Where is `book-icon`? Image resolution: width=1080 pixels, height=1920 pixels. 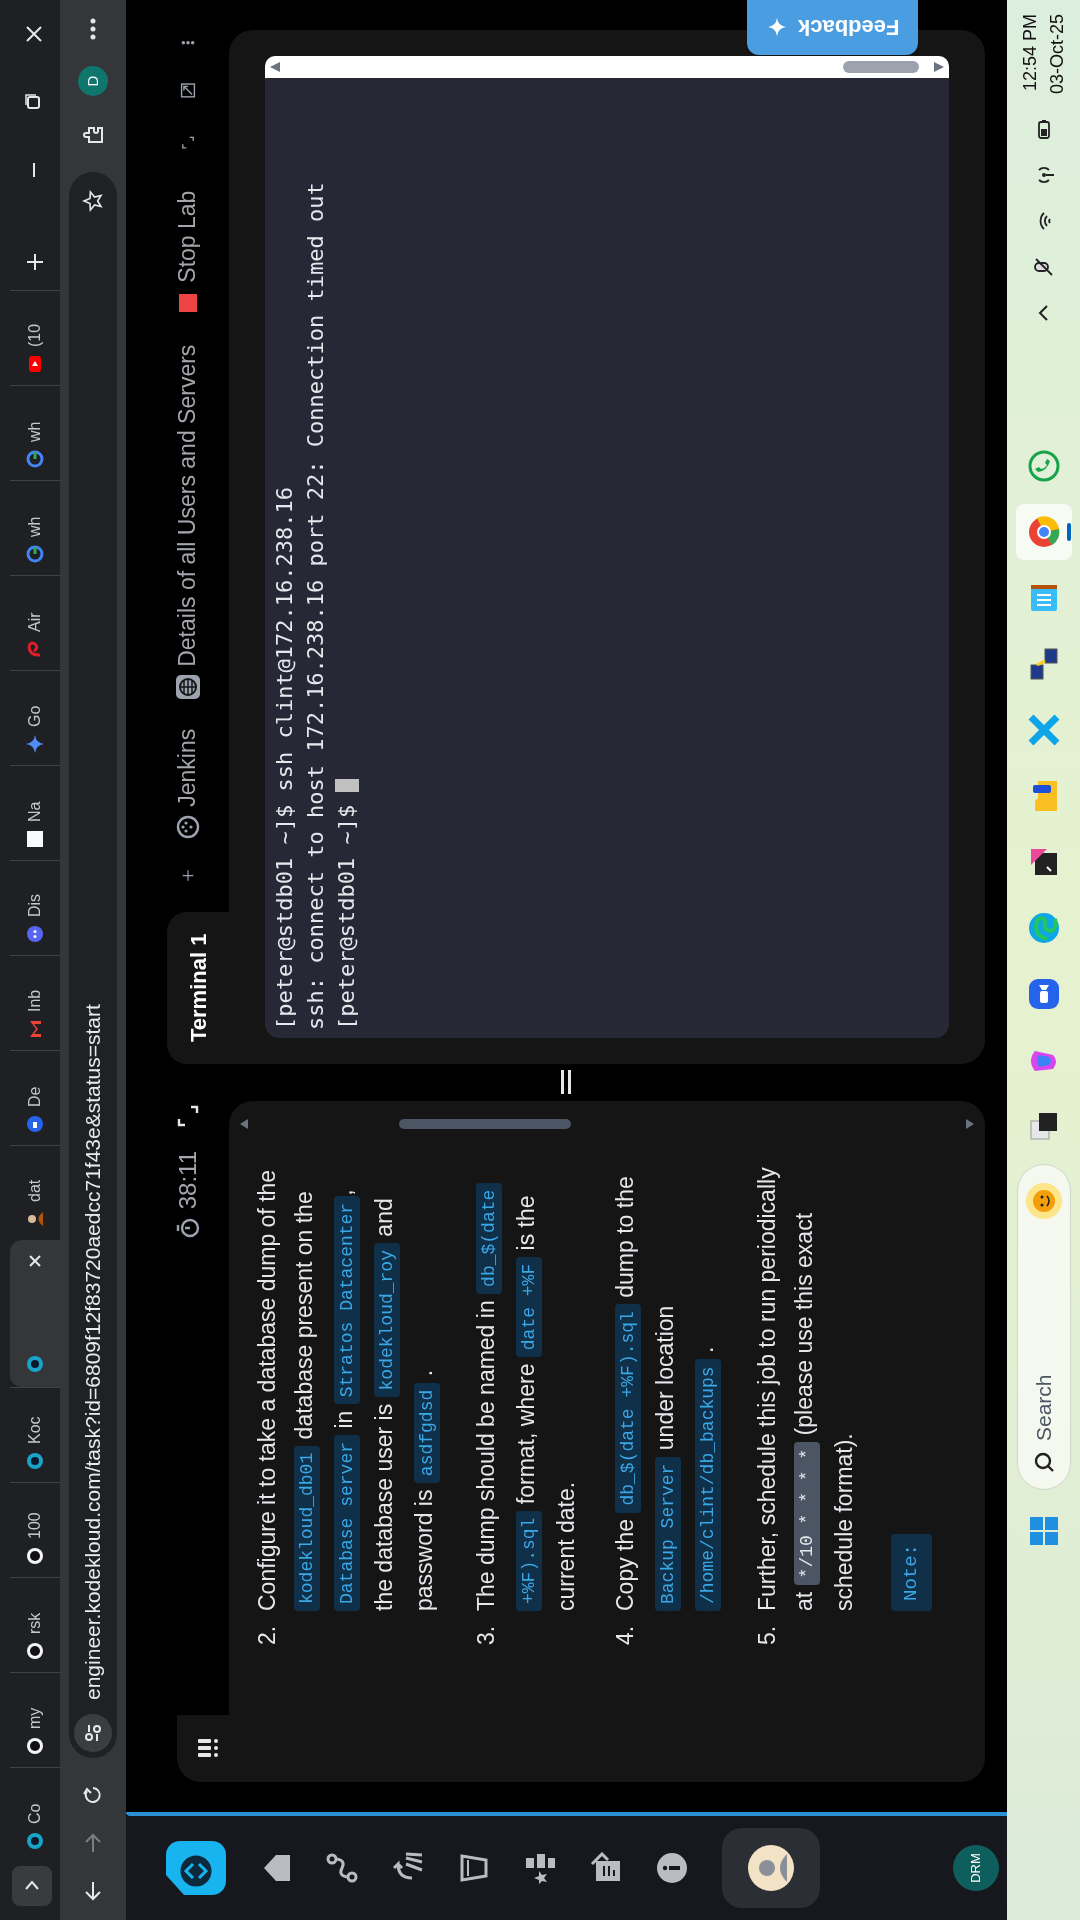
book-icon is located at coordinates (474, 1868).